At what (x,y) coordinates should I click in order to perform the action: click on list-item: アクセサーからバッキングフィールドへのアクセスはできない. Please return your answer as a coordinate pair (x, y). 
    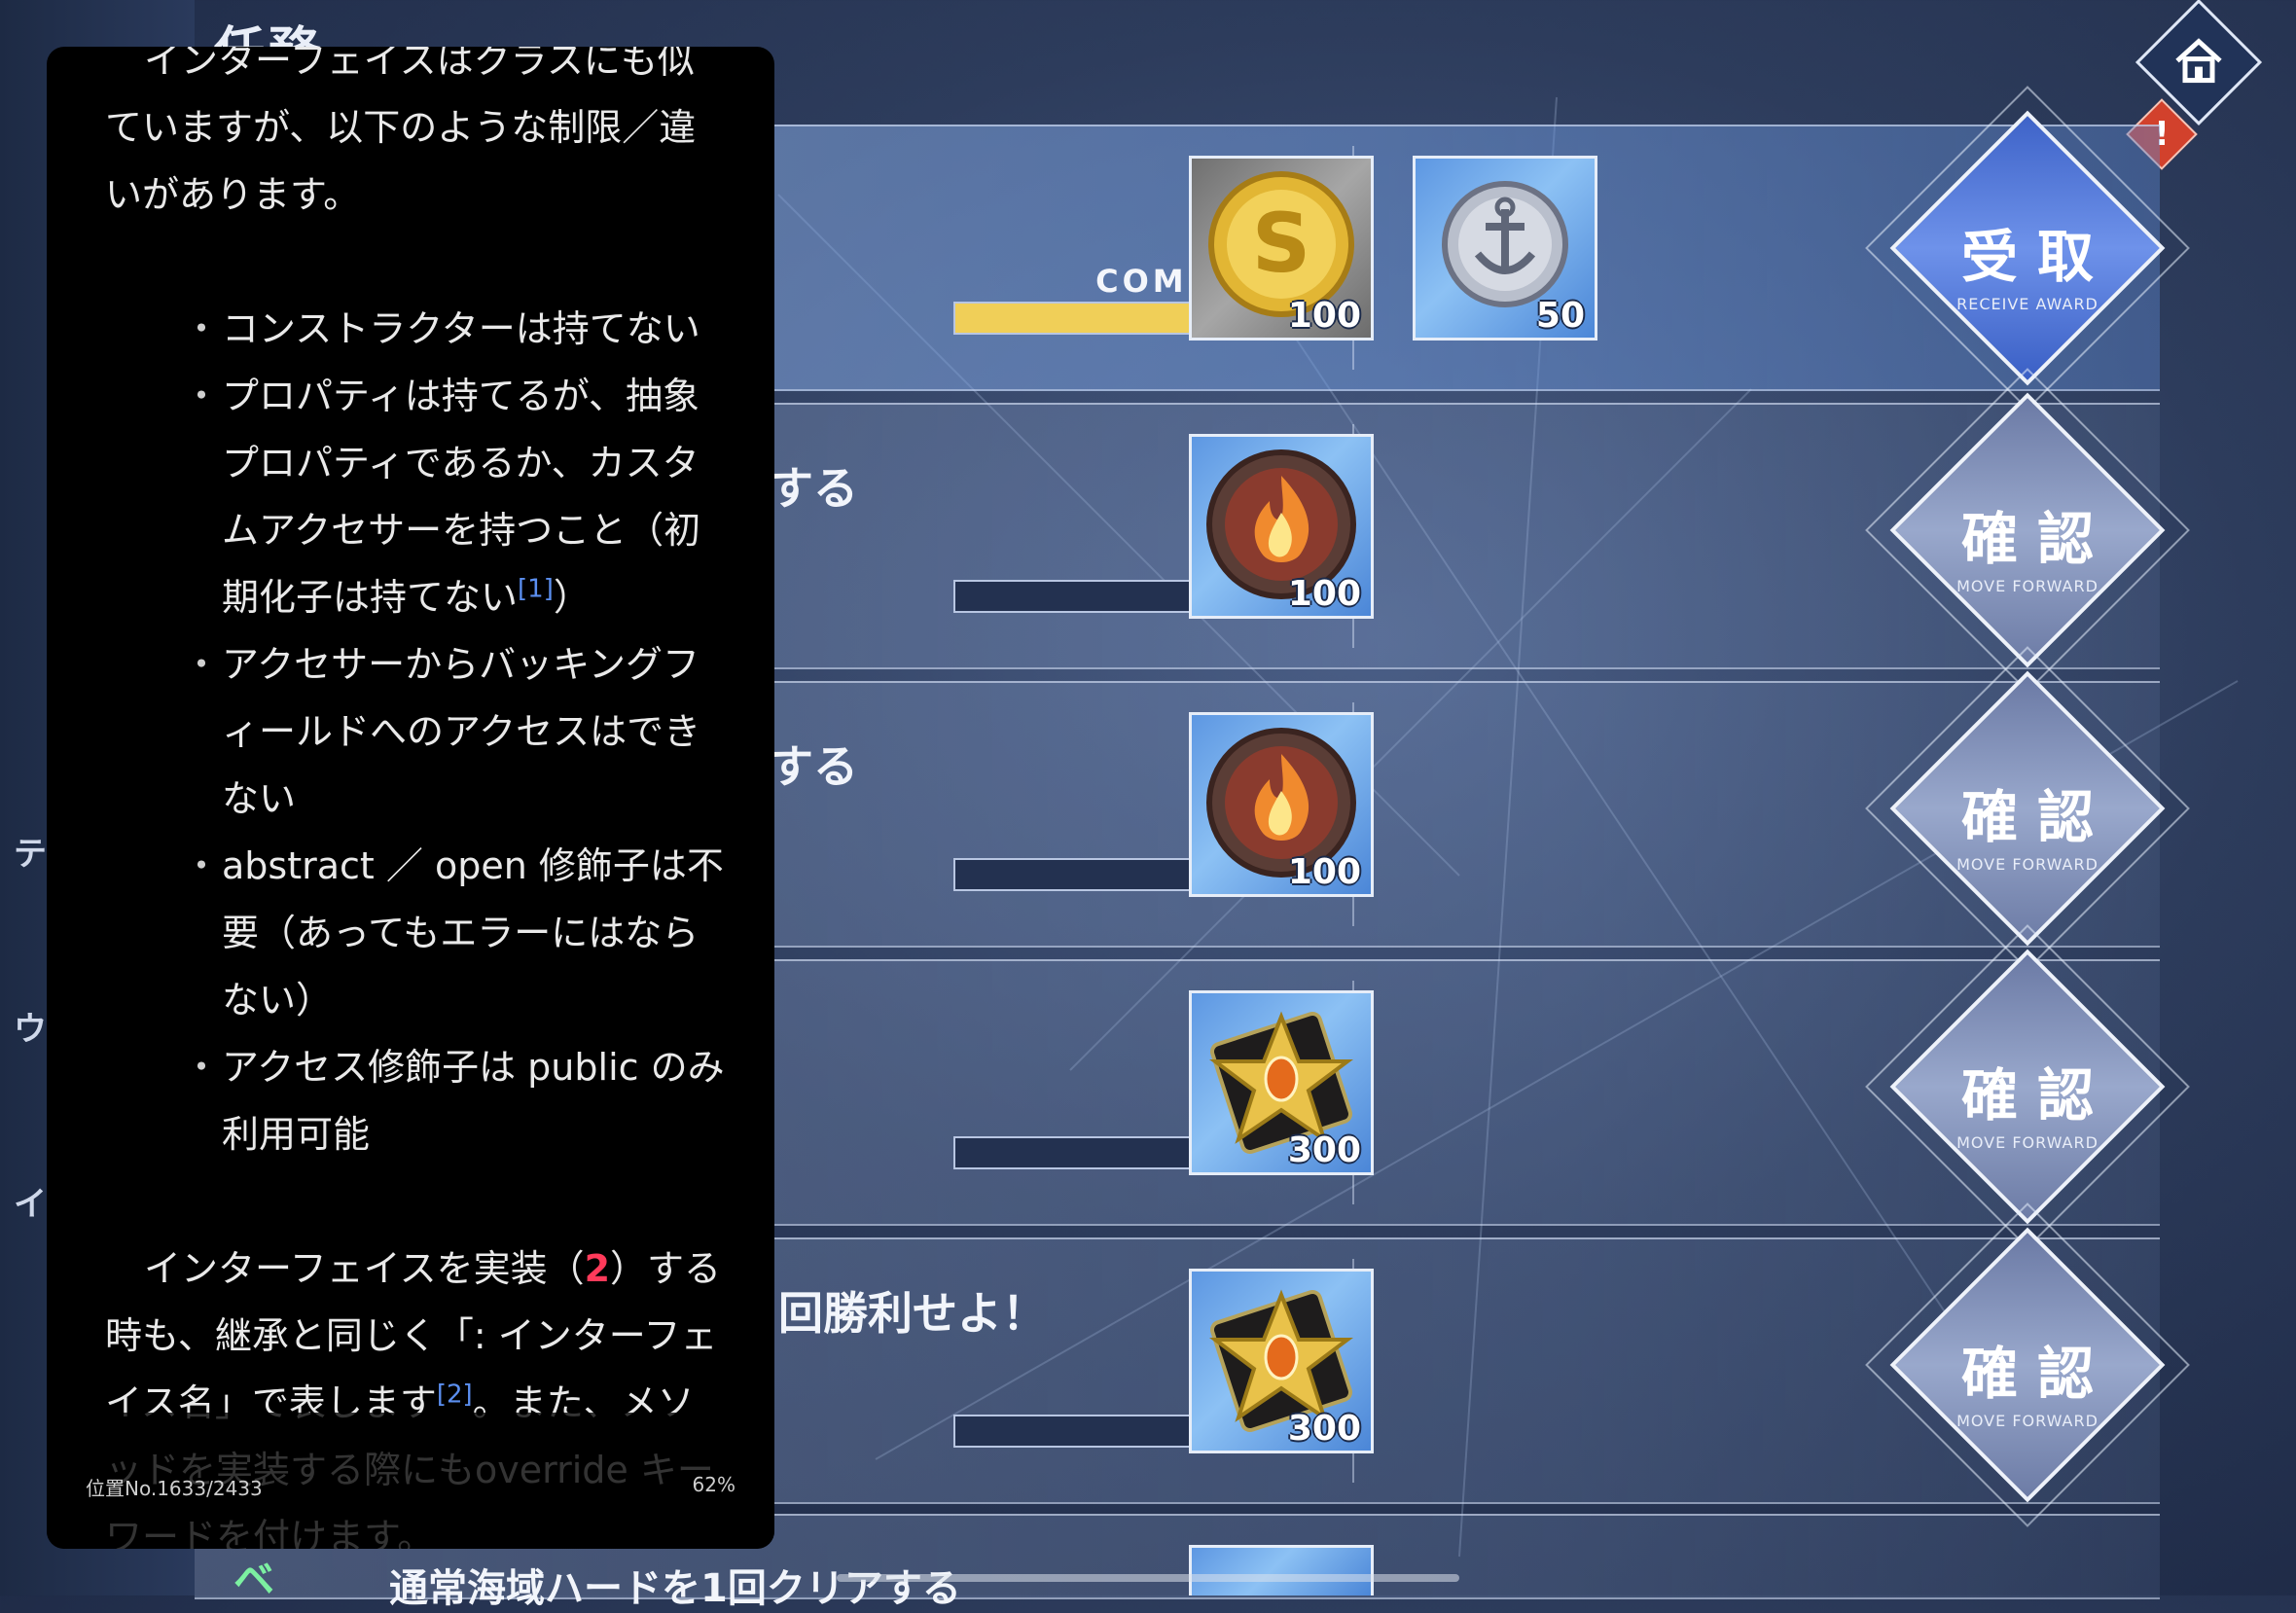
    Looking at the image, I should click on (455, 732).